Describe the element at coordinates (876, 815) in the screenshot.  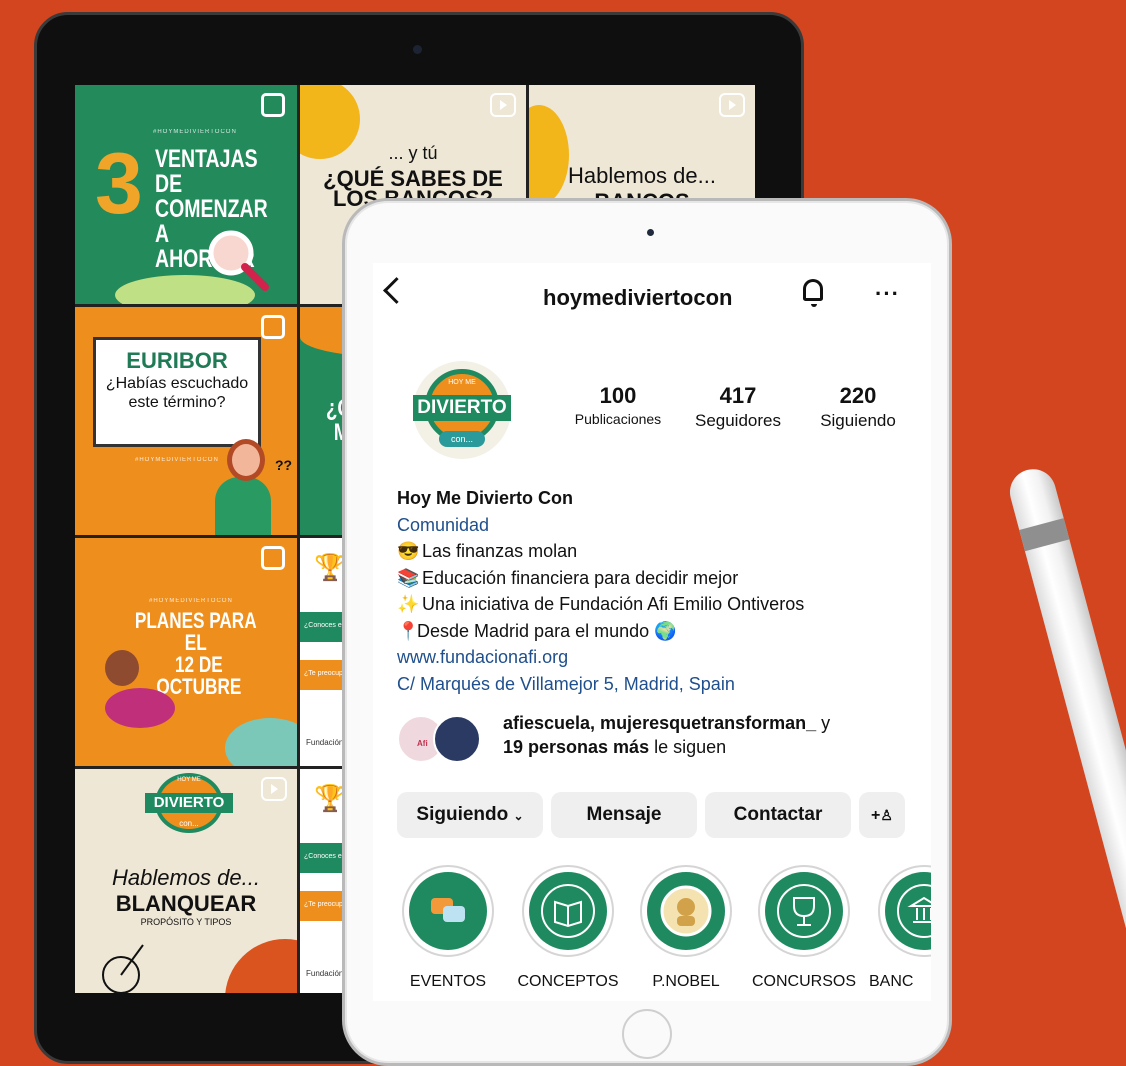
I see `add-user-icon: +` at that location.